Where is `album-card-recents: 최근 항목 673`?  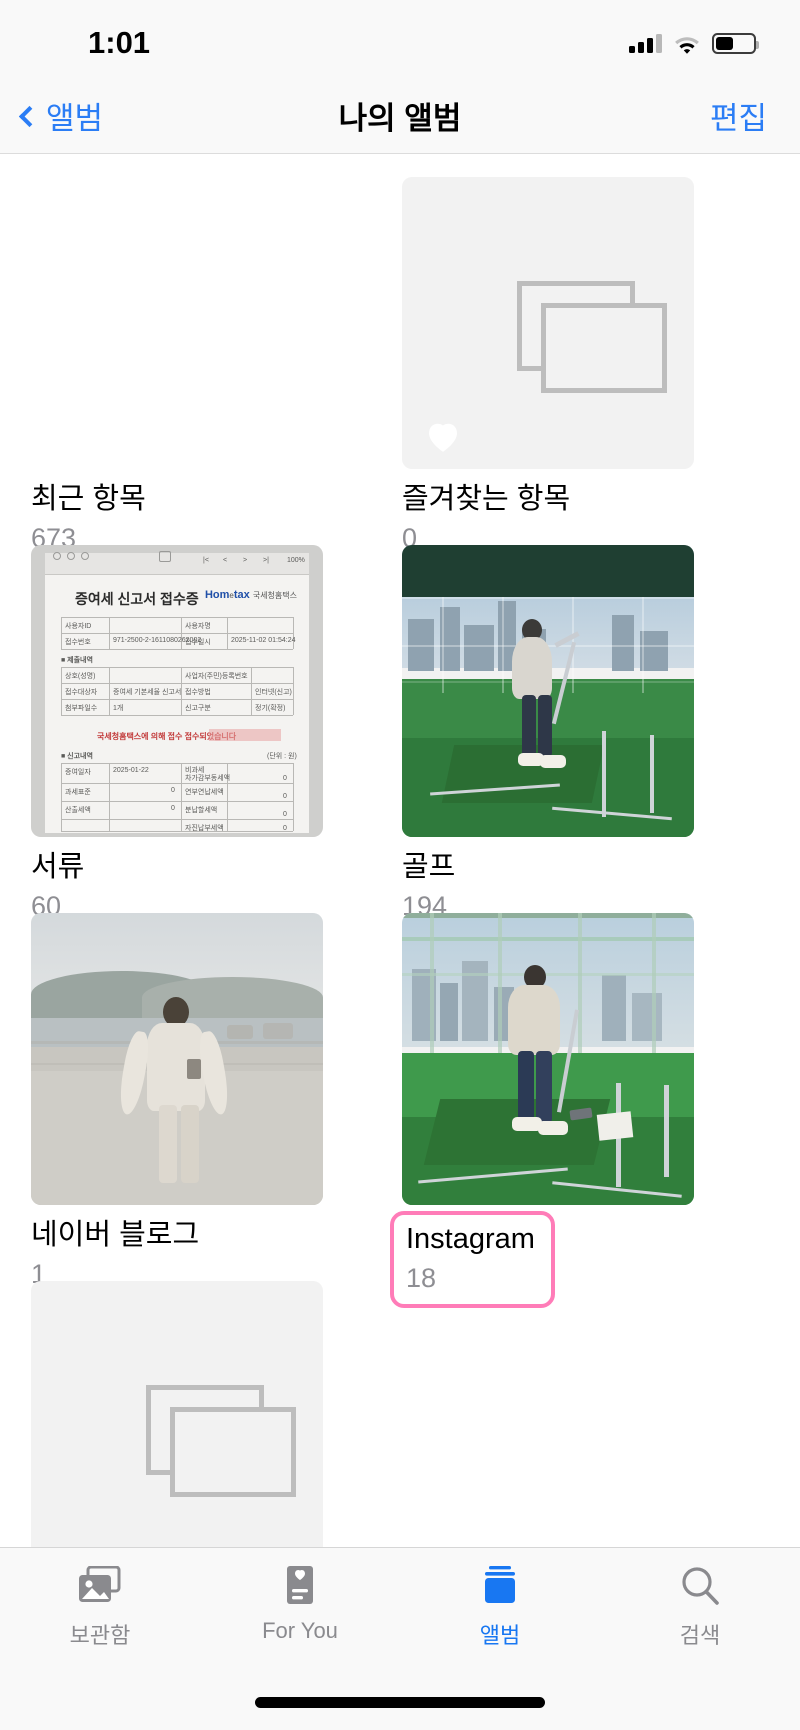 album-card-recents: 최근 항목 673 is located at coordinates (177, 365).